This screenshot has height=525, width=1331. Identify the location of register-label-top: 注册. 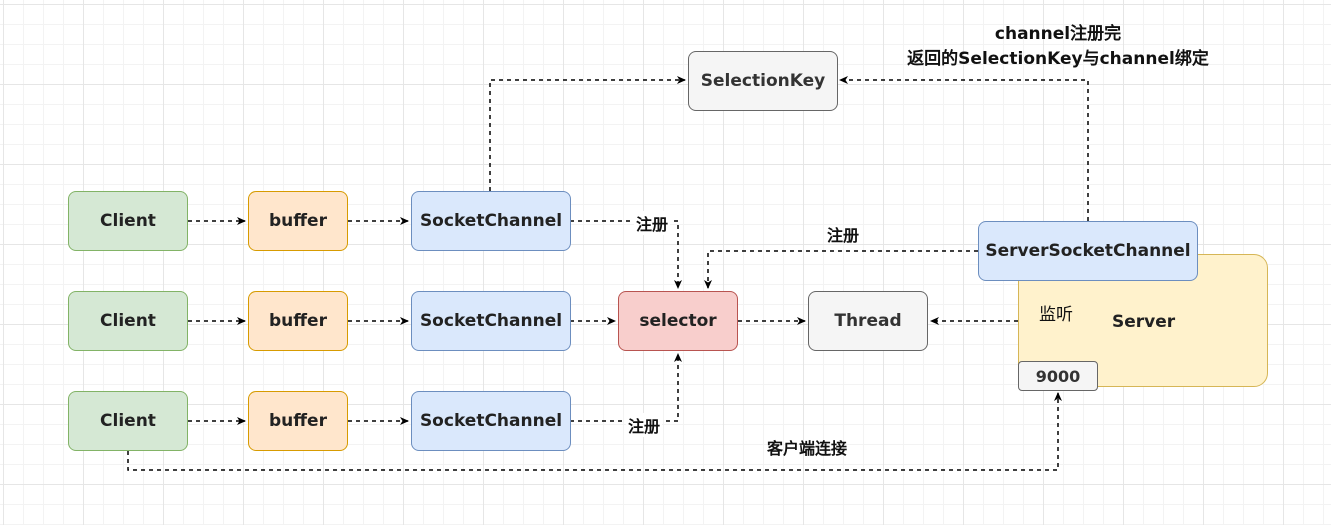
(652, 223).